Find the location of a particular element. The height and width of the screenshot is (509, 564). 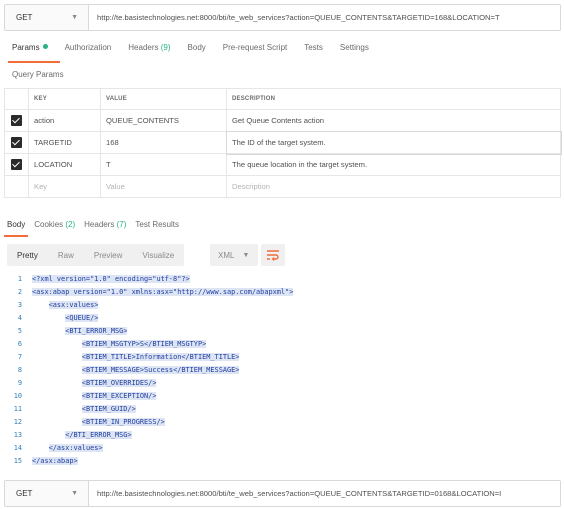

tab-tests: Tests is located at coordinates (313, 47).